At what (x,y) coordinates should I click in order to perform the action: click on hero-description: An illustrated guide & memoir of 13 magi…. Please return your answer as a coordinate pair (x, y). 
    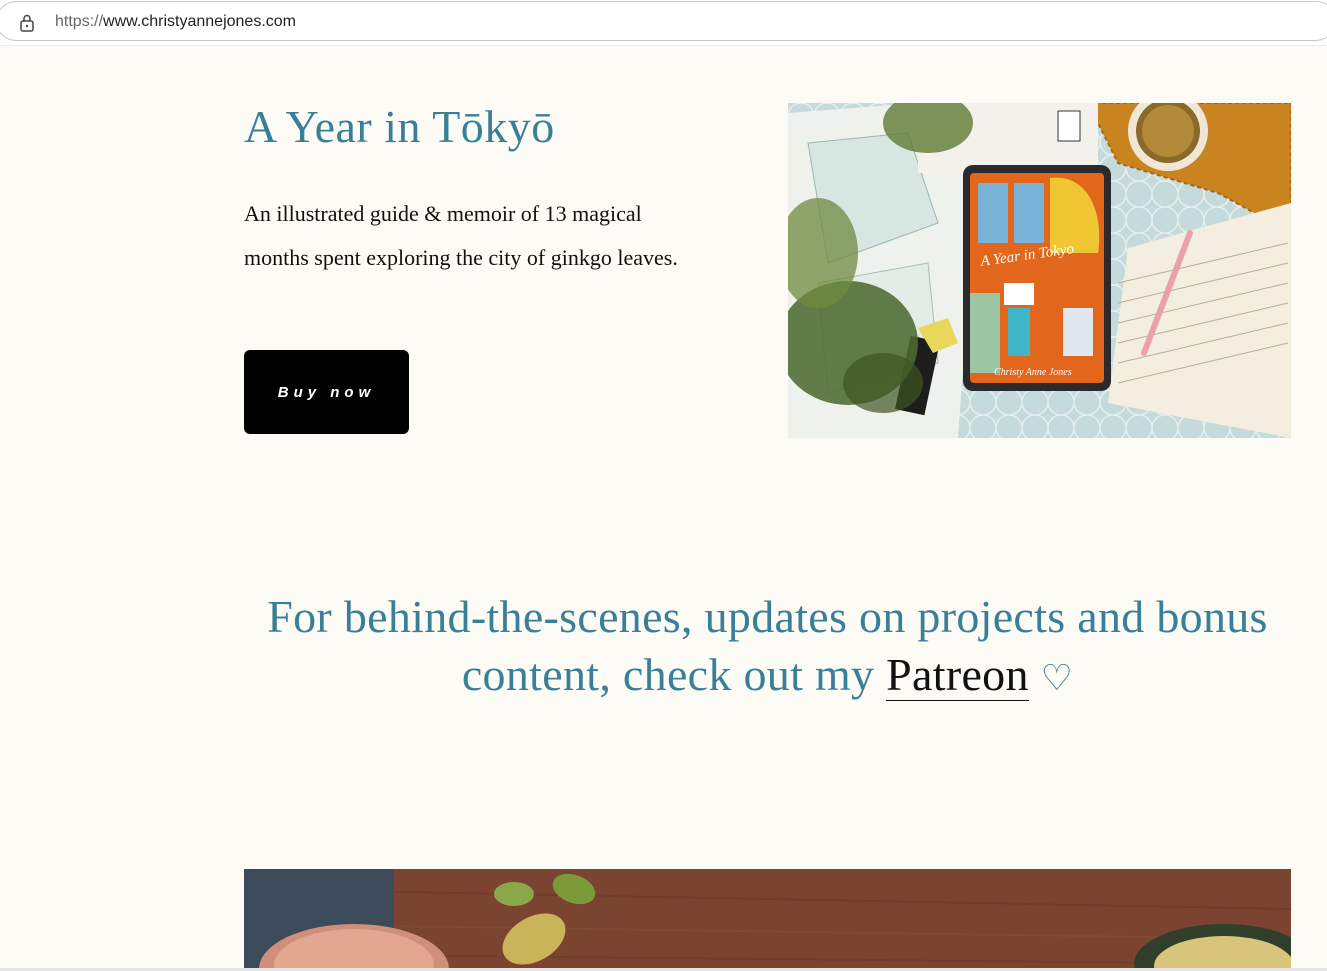
    Looking at the image, I should click on (461, 235).